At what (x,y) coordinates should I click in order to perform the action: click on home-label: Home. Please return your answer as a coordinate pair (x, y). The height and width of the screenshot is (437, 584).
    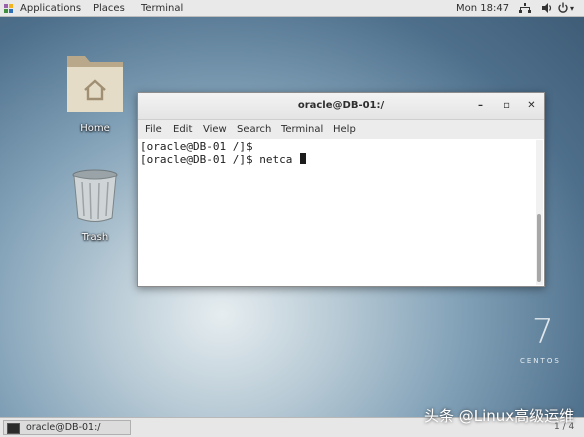
    Looking at the image, I should click on (95, 128).